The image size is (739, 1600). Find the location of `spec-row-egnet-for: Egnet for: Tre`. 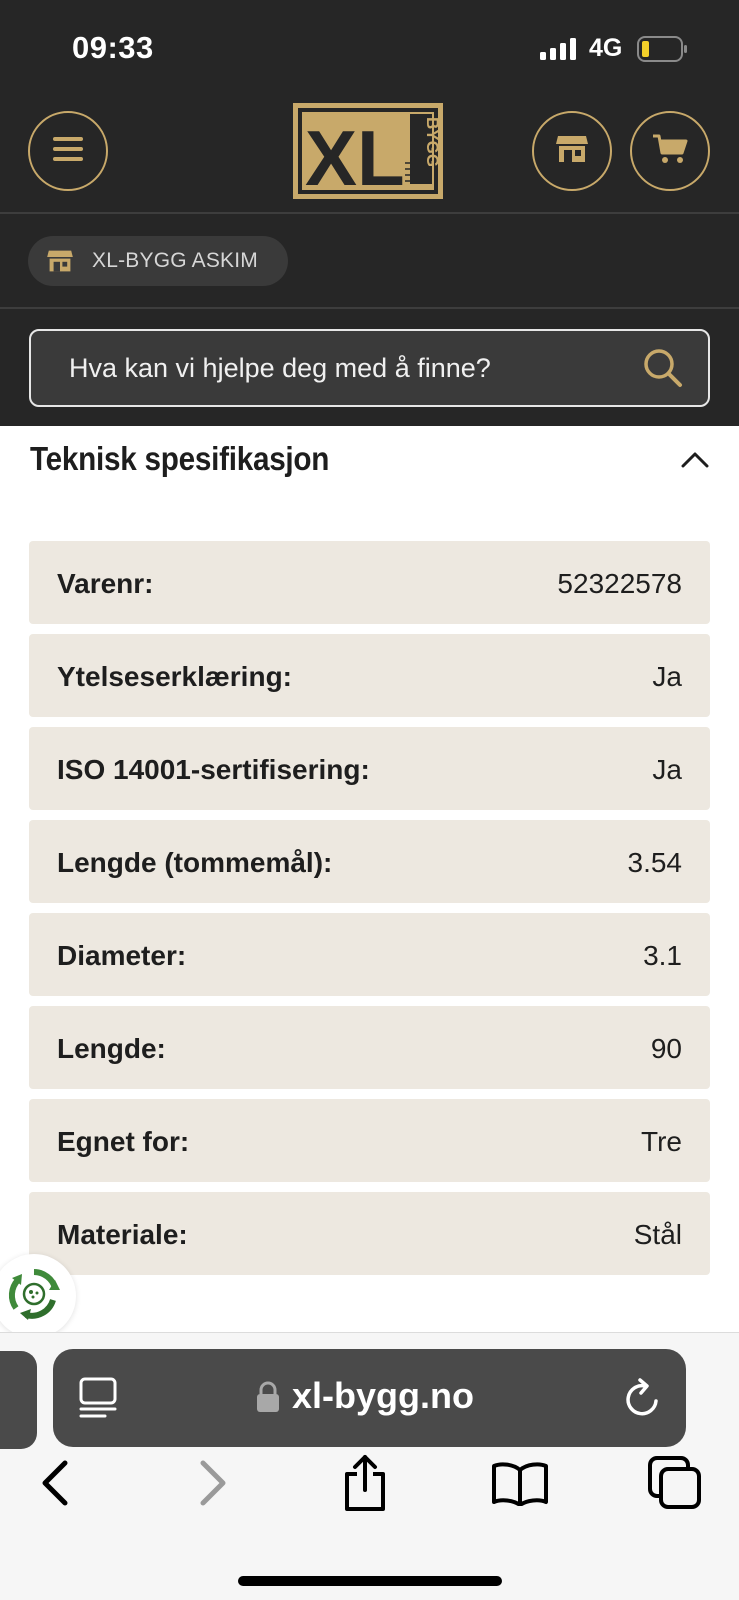

spec-row-egnet-for: Egnet for: Tre is located at coordinates (369, 1140).